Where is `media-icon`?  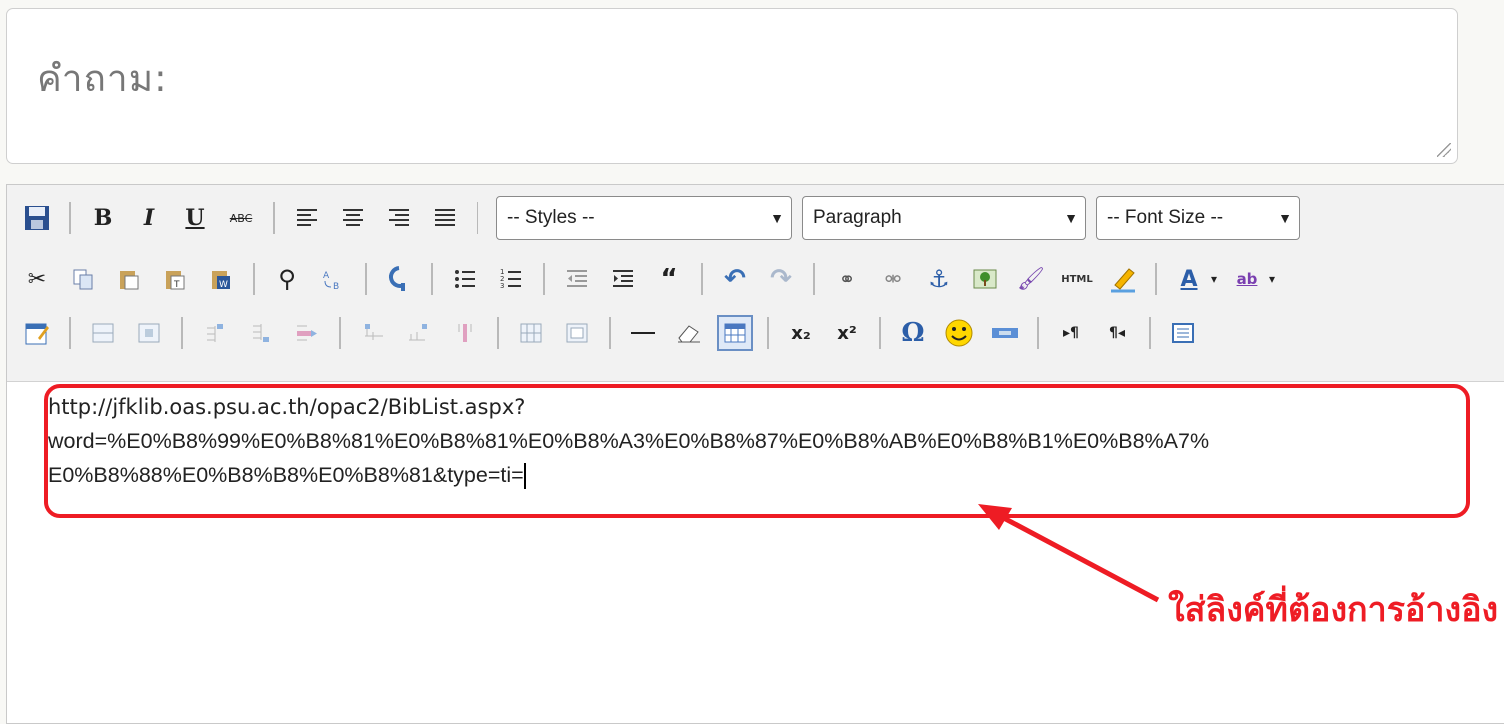
media-icon is located at coordinates (1005, 333).